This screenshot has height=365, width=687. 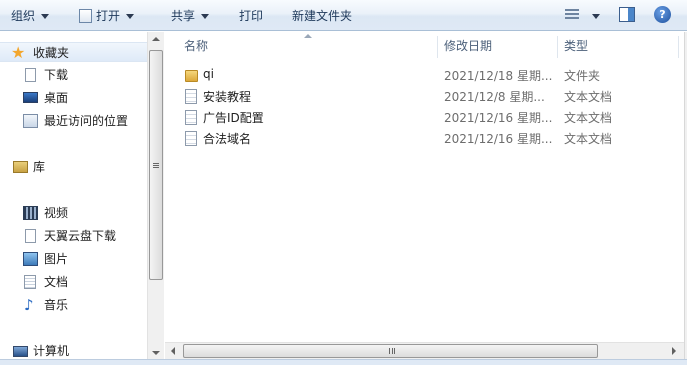 I want to click on preview-pane-icon, so click(x=627, y=14).